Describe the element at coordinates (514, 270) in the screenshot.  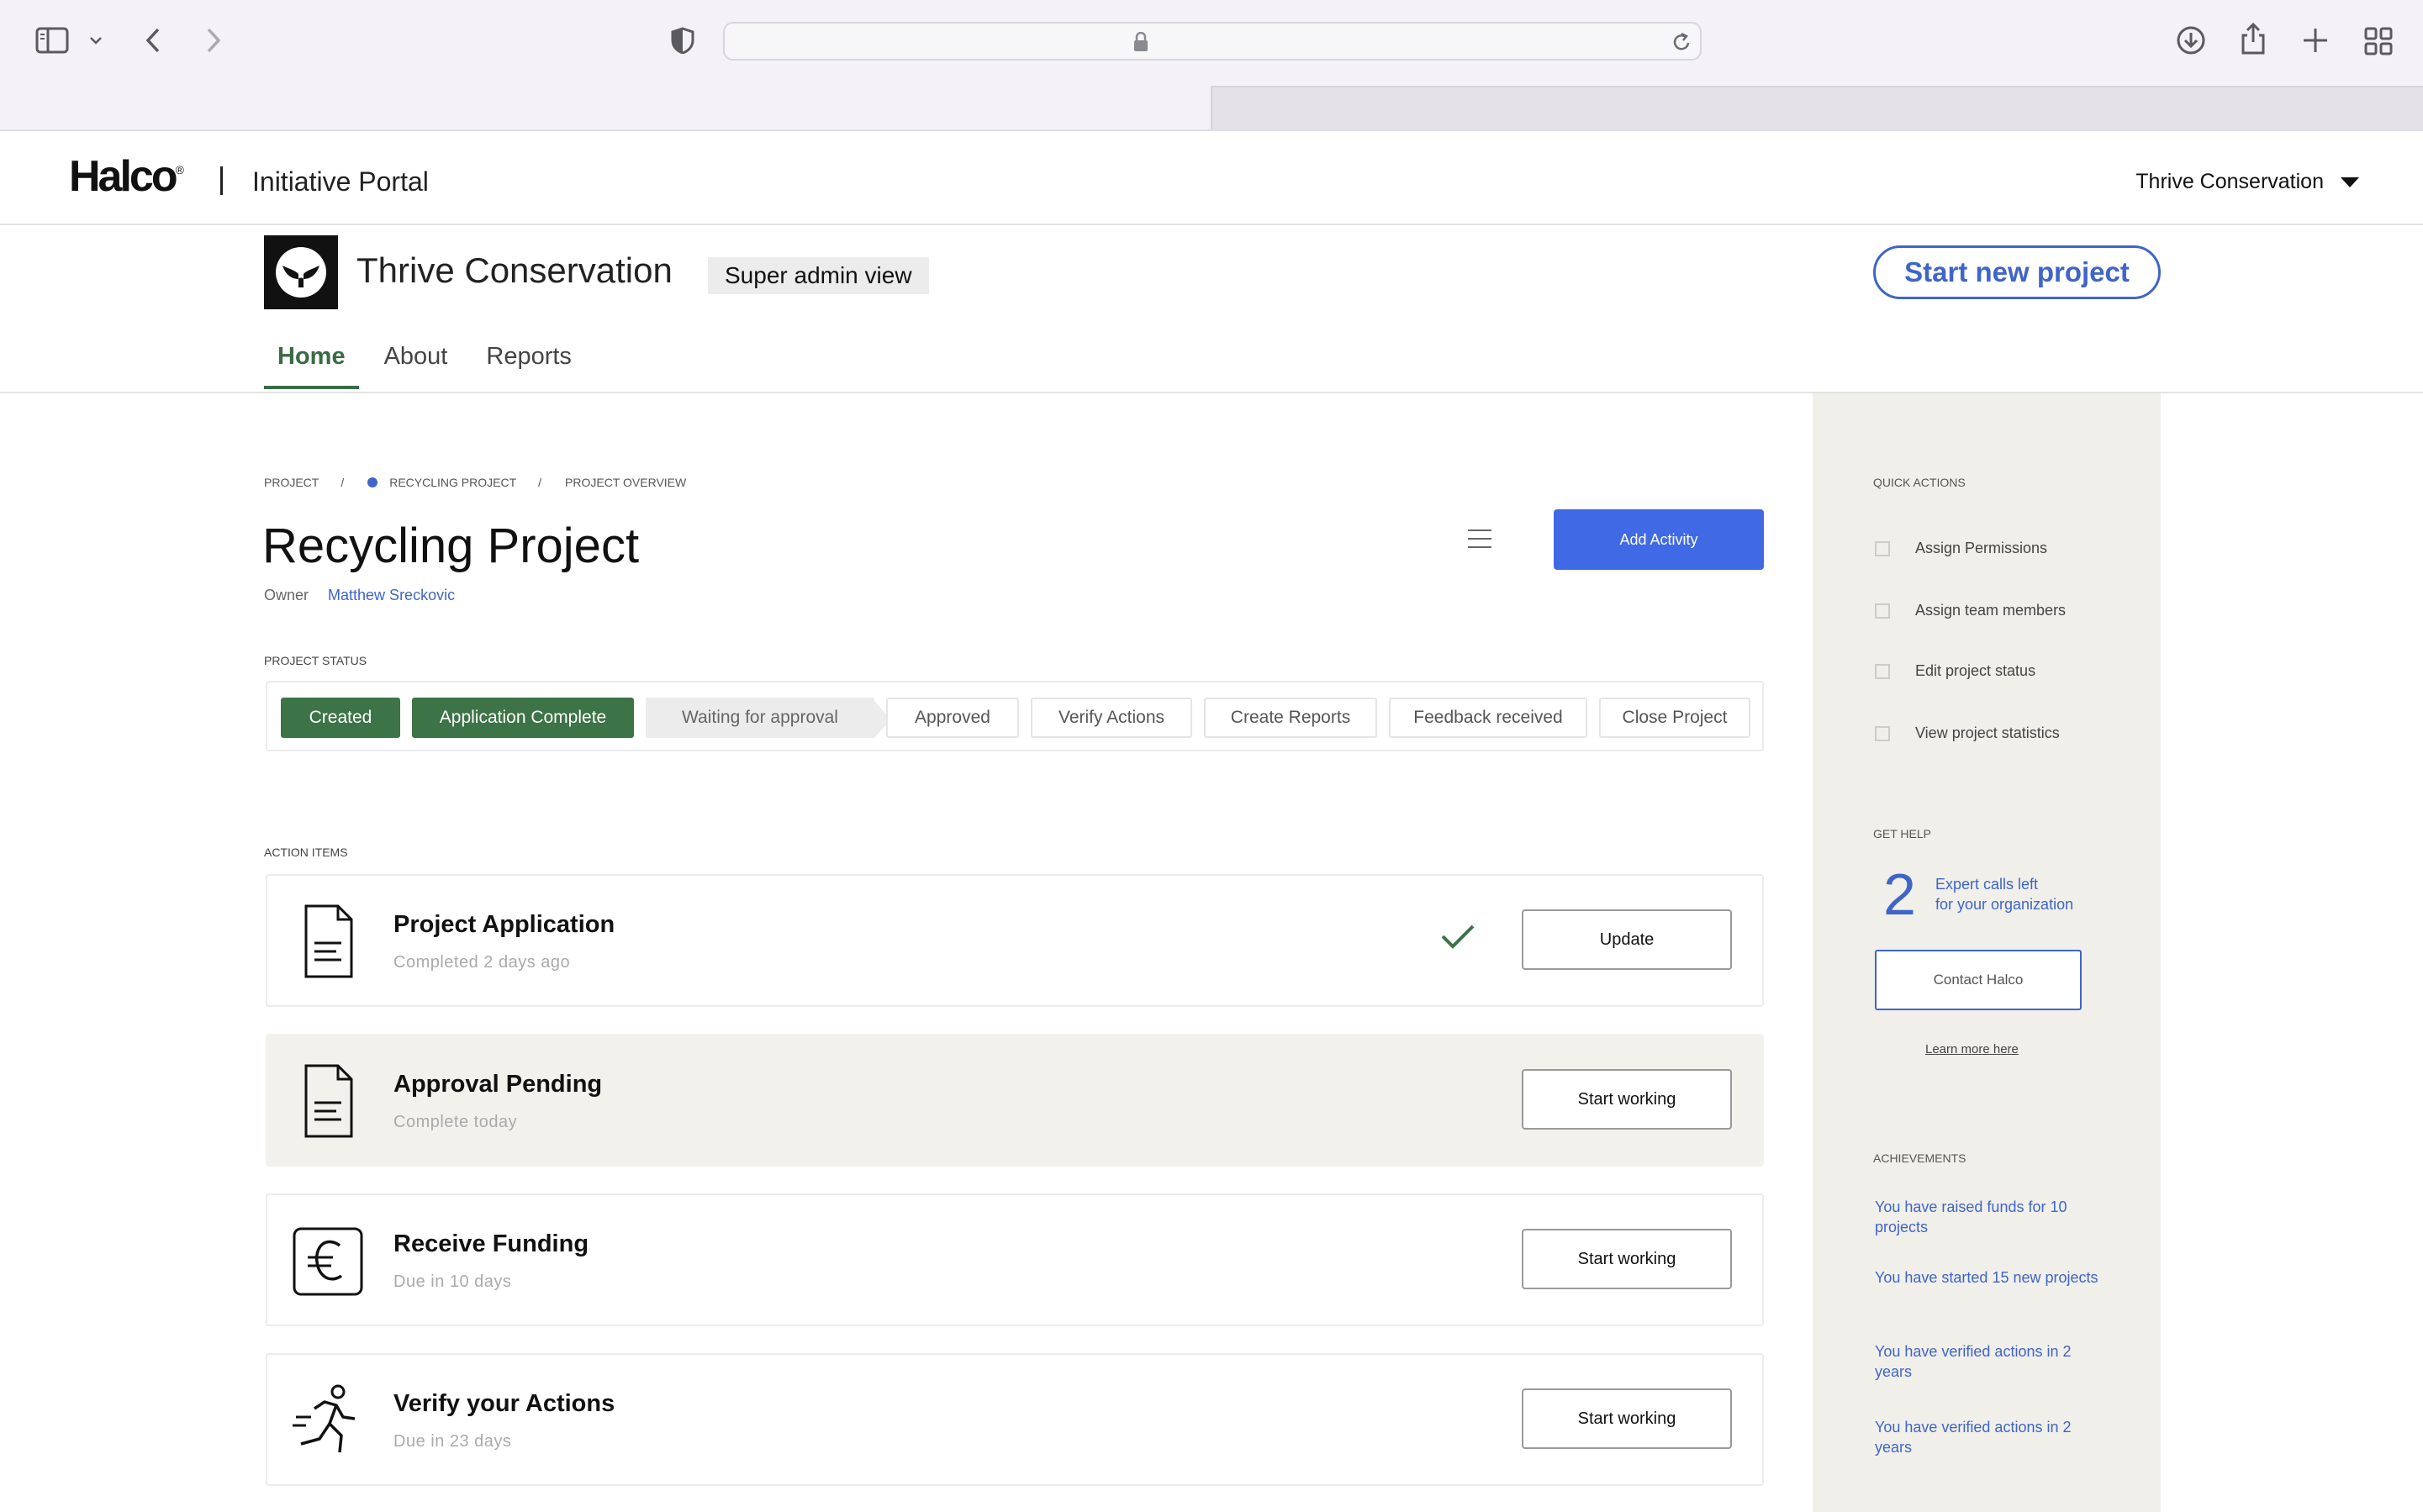
I see `org-name: Thrive Conservation` at that location.